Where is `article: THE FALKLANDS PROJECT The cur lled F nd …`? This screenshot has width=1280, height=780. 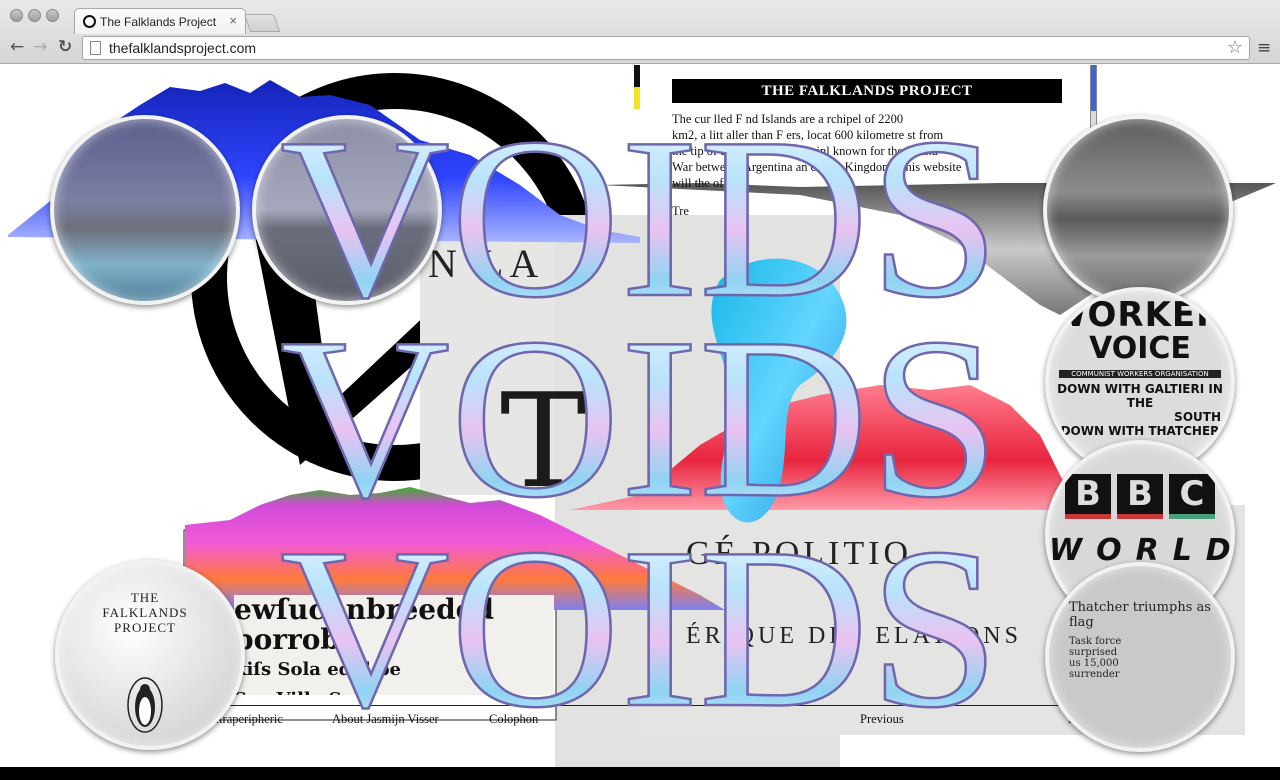 article: THE FALKLANDS PROJECT The cur lled F nd … is located at coordinates (867, 149).